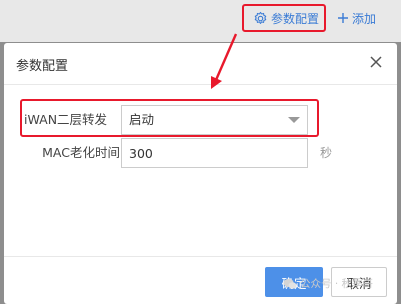 This screenshot has height=304, width=401. I want to click on watermark: 公众号 · 秋季哥, so click(328, 283).